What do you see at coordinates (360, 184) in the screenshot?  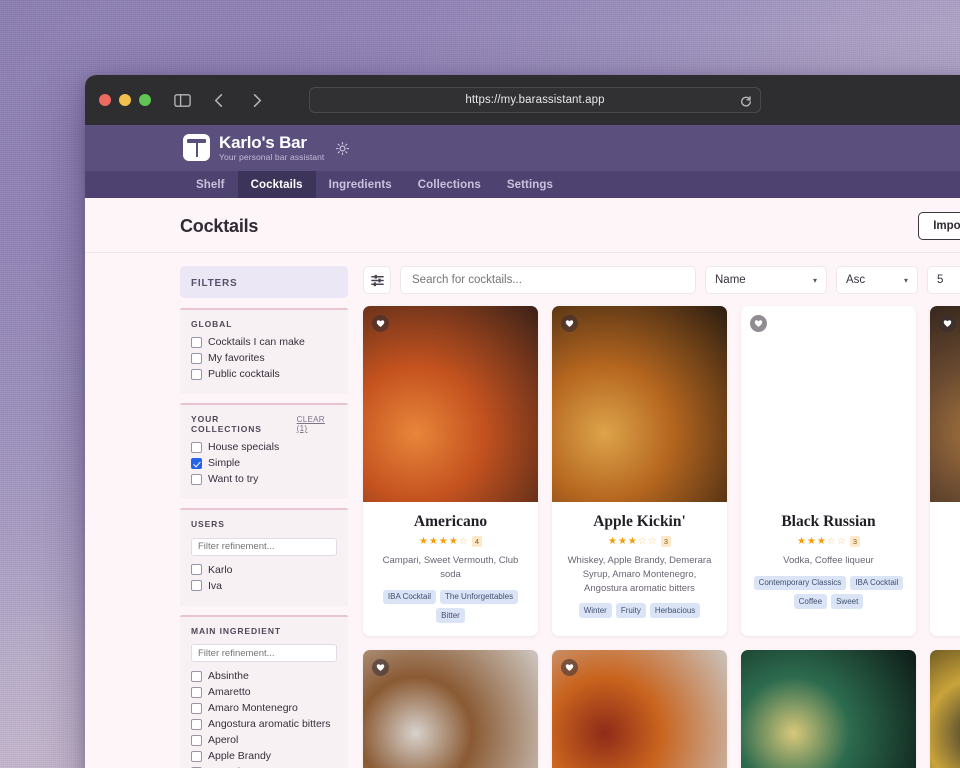 I see `nav-item-ingredients: Ingredients` at bounding box center [360, 184].